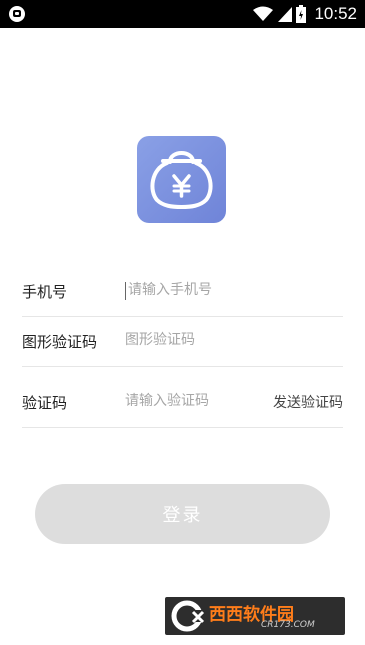  What do you see at coordinates (335, 13) in the screenshot?
I see `status-time: 10:52` at bounding box center [335, 13].